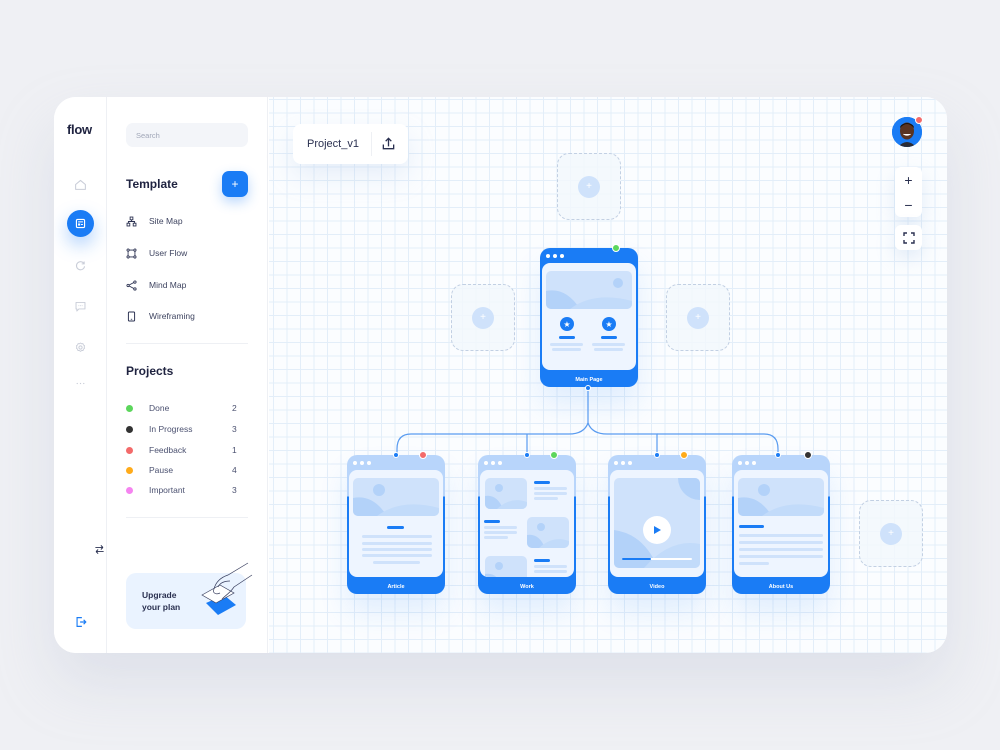 This screenshot has width=1000, height=750. What do you see at coordinates (168, 450) in the screenshot?
I see `project-label: Feedback` at bounding box center [168, 450].